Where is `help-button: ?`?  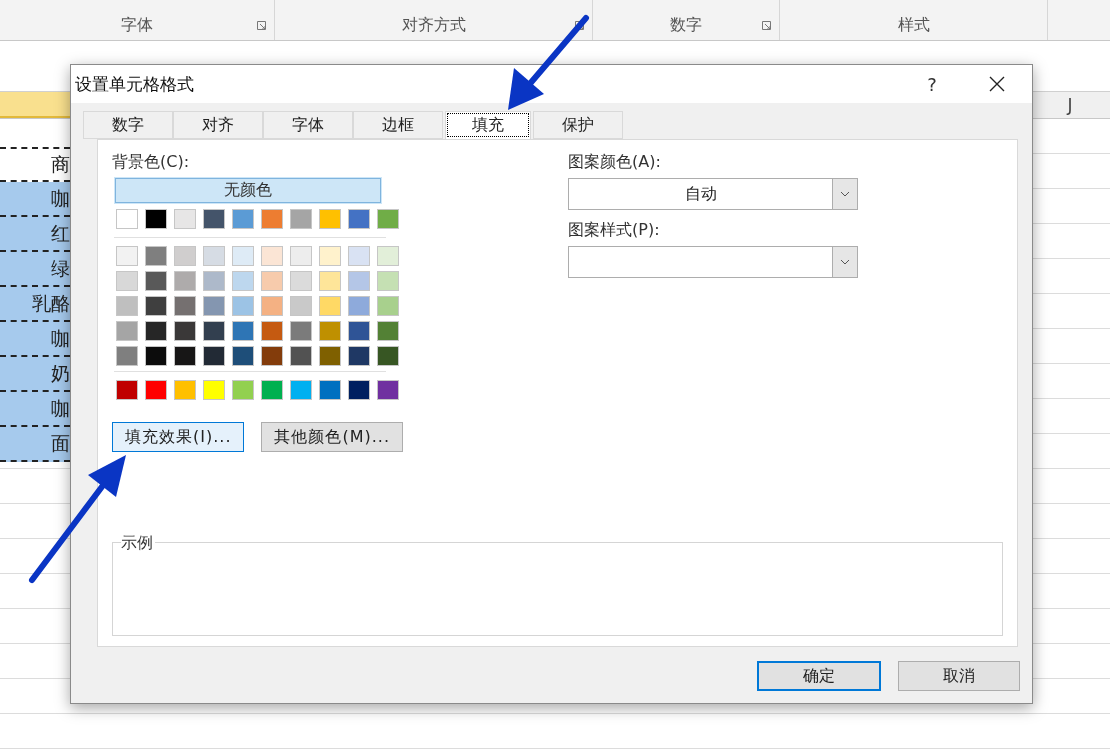
help-button: ? is located at coordinates (932, 84).